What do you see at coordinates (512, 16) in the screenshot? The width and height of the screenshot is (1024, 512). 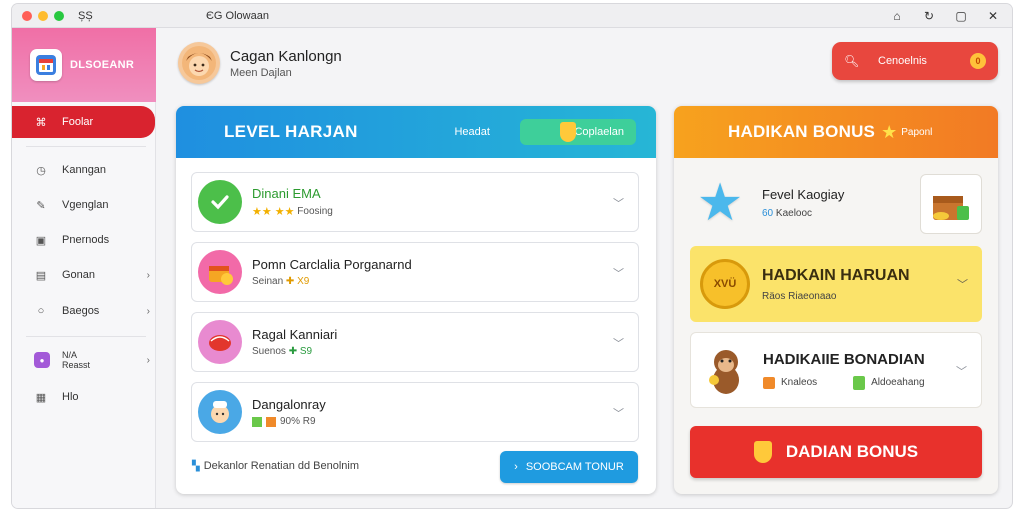 I see `title-bar: ȘȘ ЄG Olowaan ⌂ ↻ ▢ ✕` at bounding box center [512, 16].